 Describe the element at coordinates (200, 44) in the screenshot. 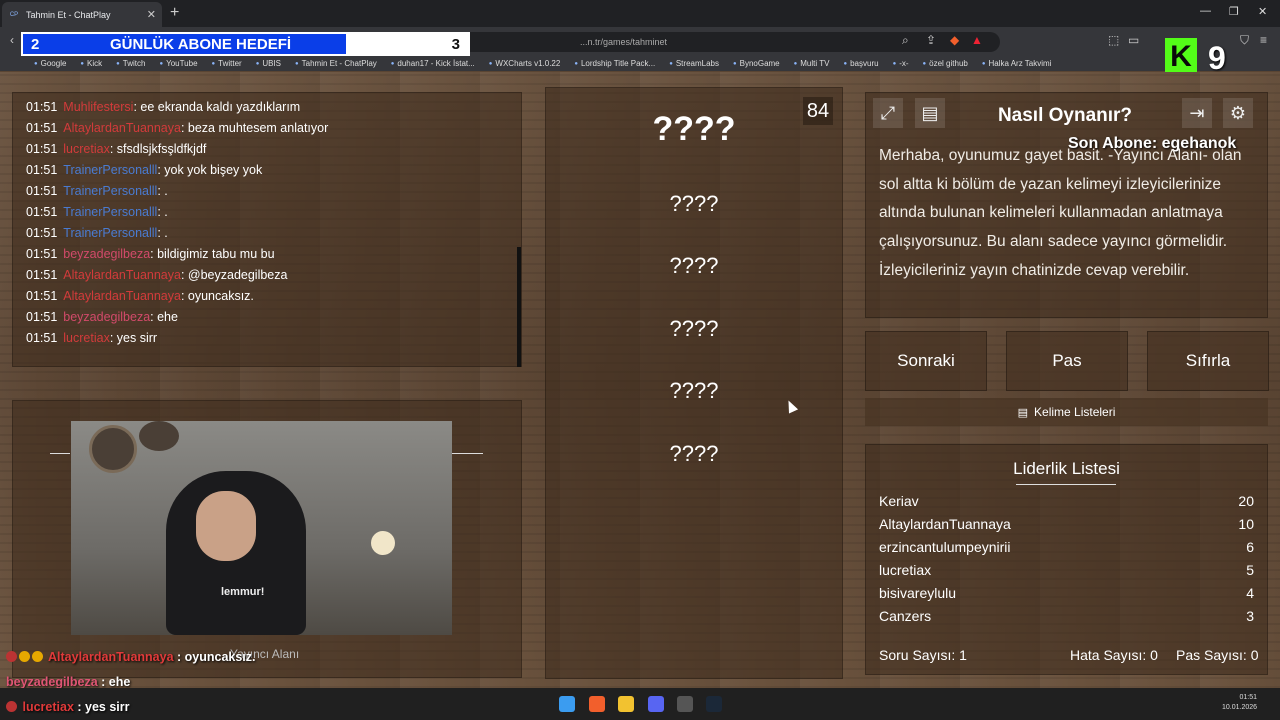

I see `goal-label: GÜNLÜK ABONE HEDEFİ` at that location.